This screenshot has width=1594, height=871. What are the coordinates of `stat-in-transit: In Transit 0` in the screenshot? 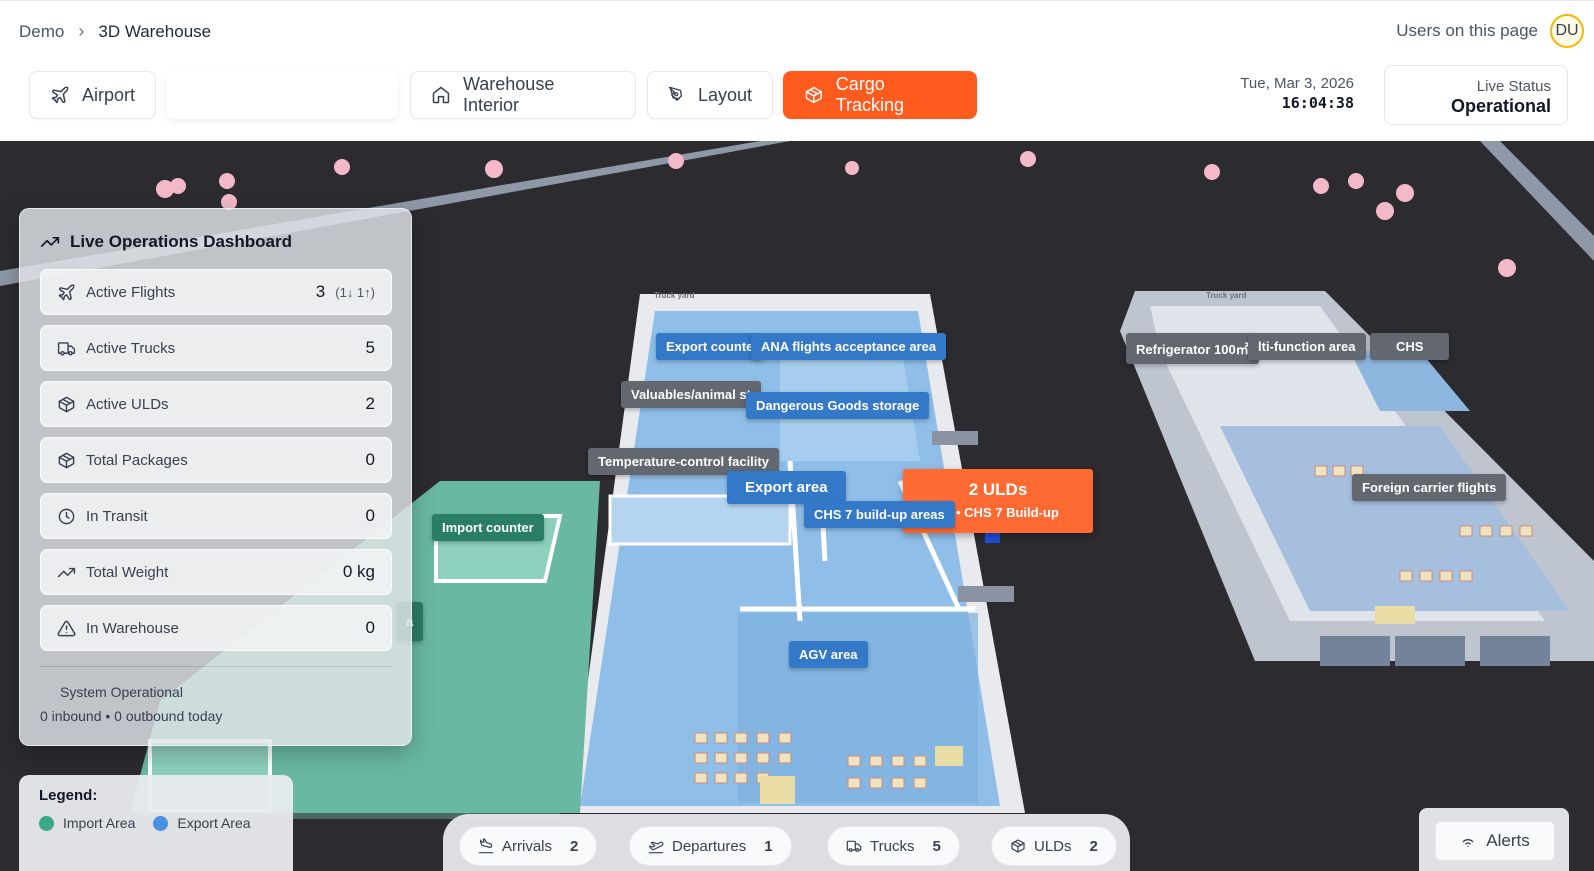 It's located at (216, 516).